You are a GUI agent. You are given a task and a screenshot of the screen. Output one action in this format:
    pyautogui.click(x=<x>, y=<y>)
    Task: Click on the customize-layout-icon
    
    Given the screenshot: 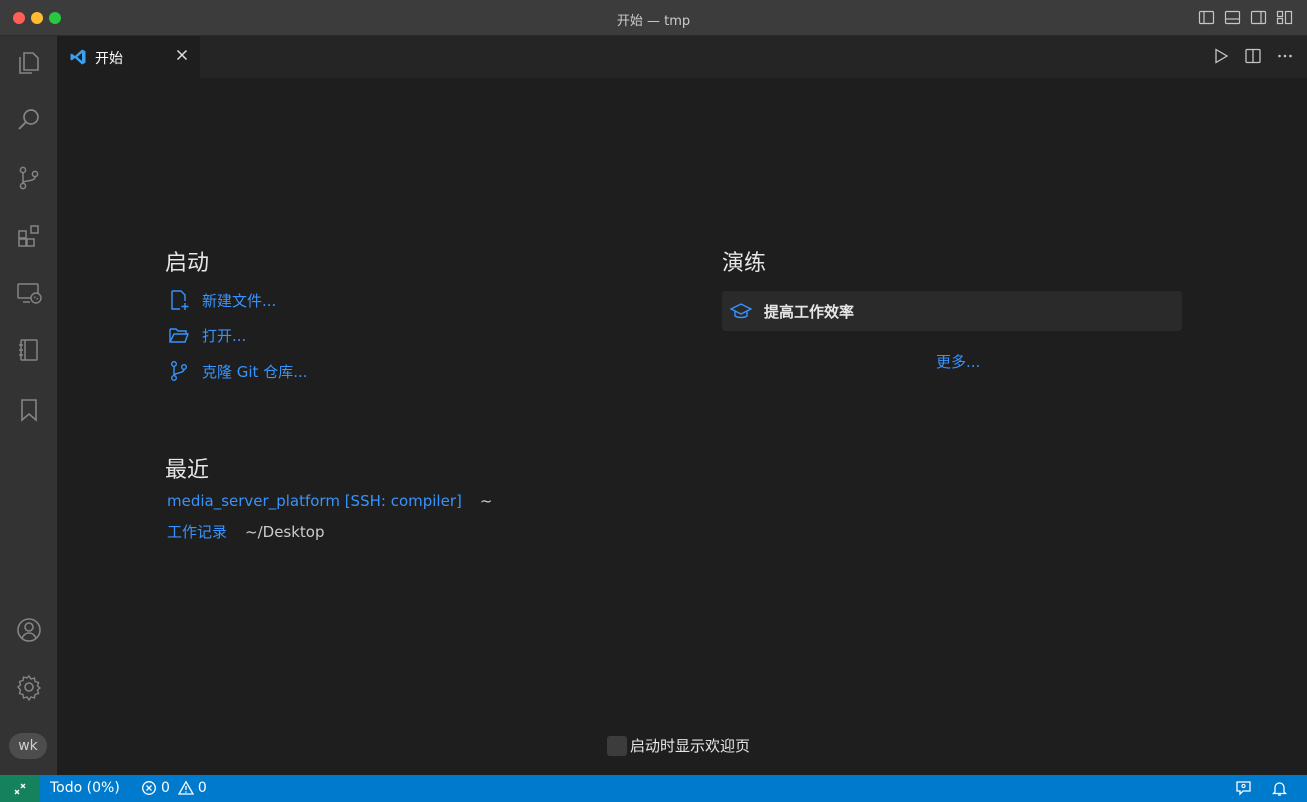 What is the action you would take?
    pyautogui.click(x=1284, y=17)
    